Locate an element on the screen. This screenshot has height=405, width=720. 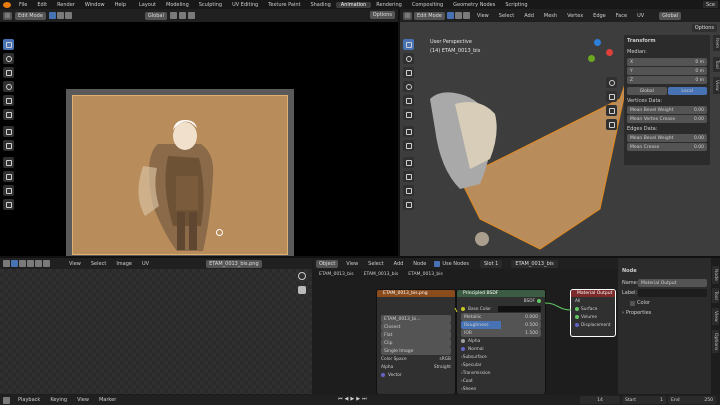
gizmo-x-axis-icon is located at coordinates (609, 52).